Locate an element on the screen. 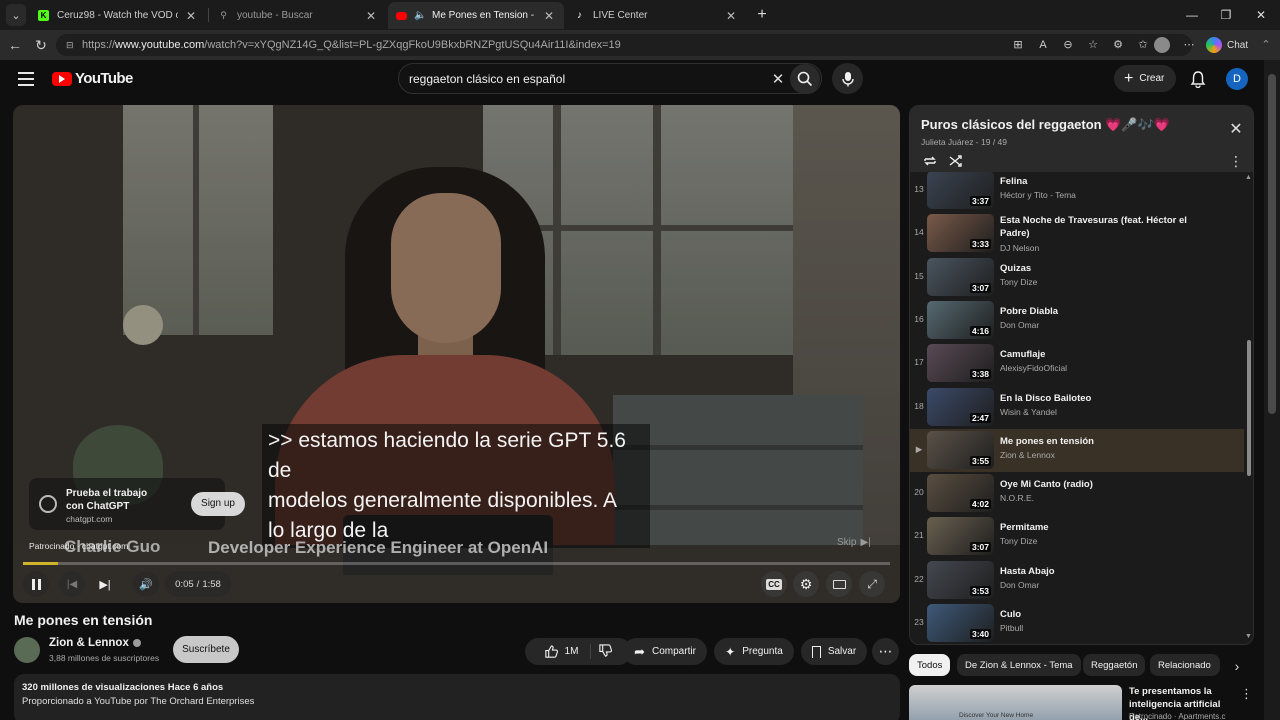 This screenshot has width=1280, height=720. duration-badge: 3:07 is located at coordinates (980, 547).